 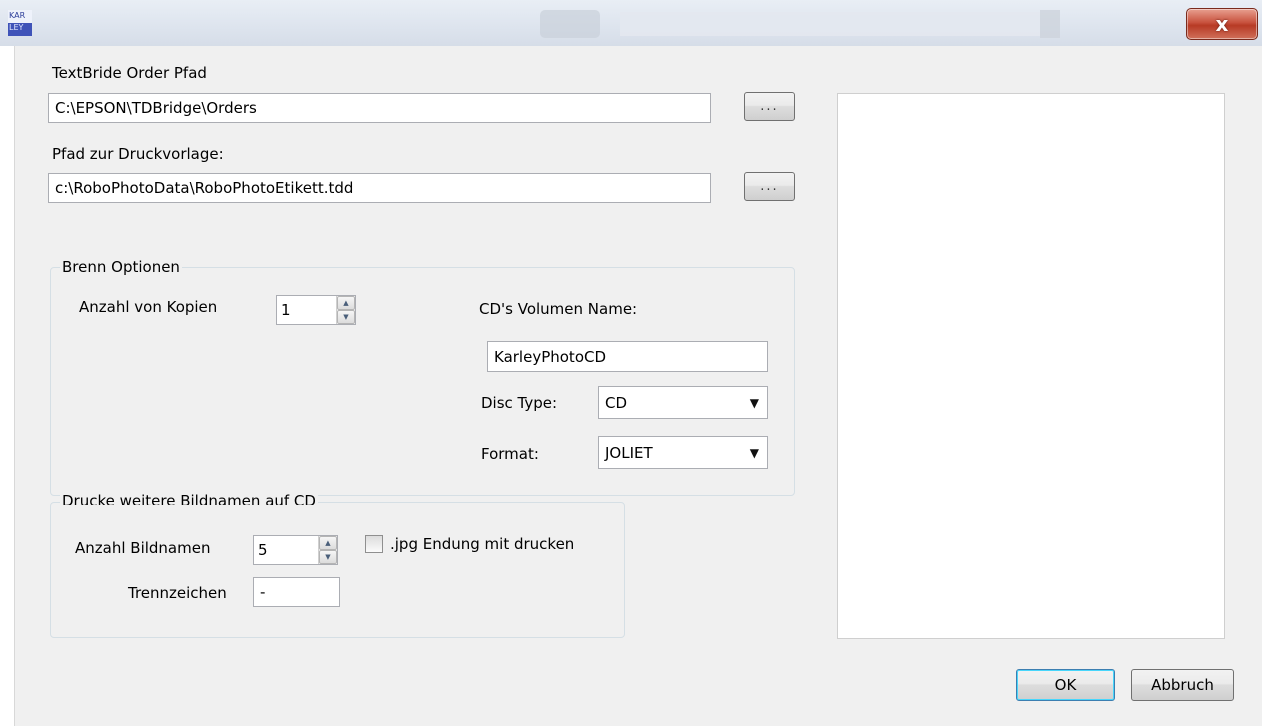 What do you see at coordinates (7, 386) in the screenshot?
I see `window-left-edge` at bounding box center [7, 386].